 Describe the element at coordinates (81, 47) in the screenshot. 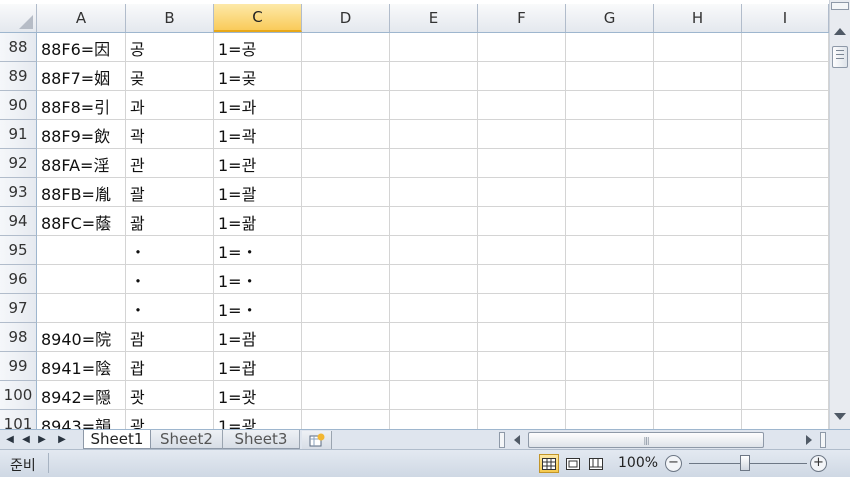

I see `cell-a: 88F6=因` at that location.